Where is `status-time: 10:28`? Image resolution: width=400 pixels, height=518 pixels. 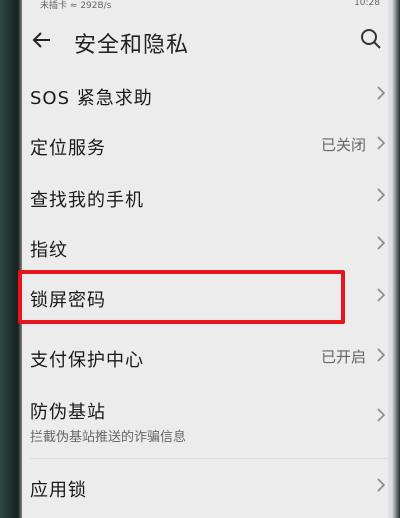
status-time: 10:28 is located at coordinates (367, 4).